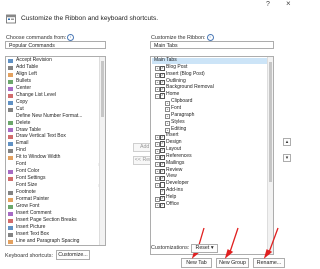 Image resolution: width=320 pixels, height=269 pixels. Describe the element at coordinates (26, 73) in the screenshot. I see `command-label: Align Left` at that location.